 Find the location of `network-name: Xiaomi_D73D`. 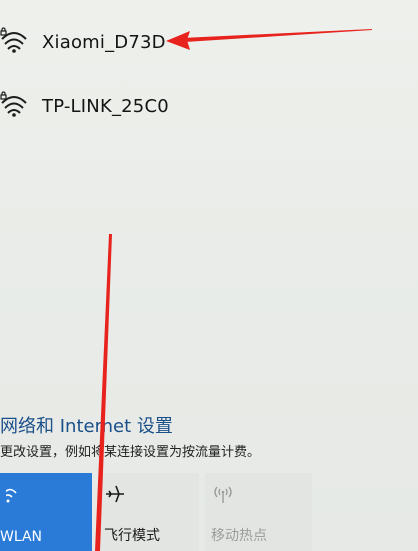

network-name: Xiaomi_D73D is located at coordinates (104, 42).